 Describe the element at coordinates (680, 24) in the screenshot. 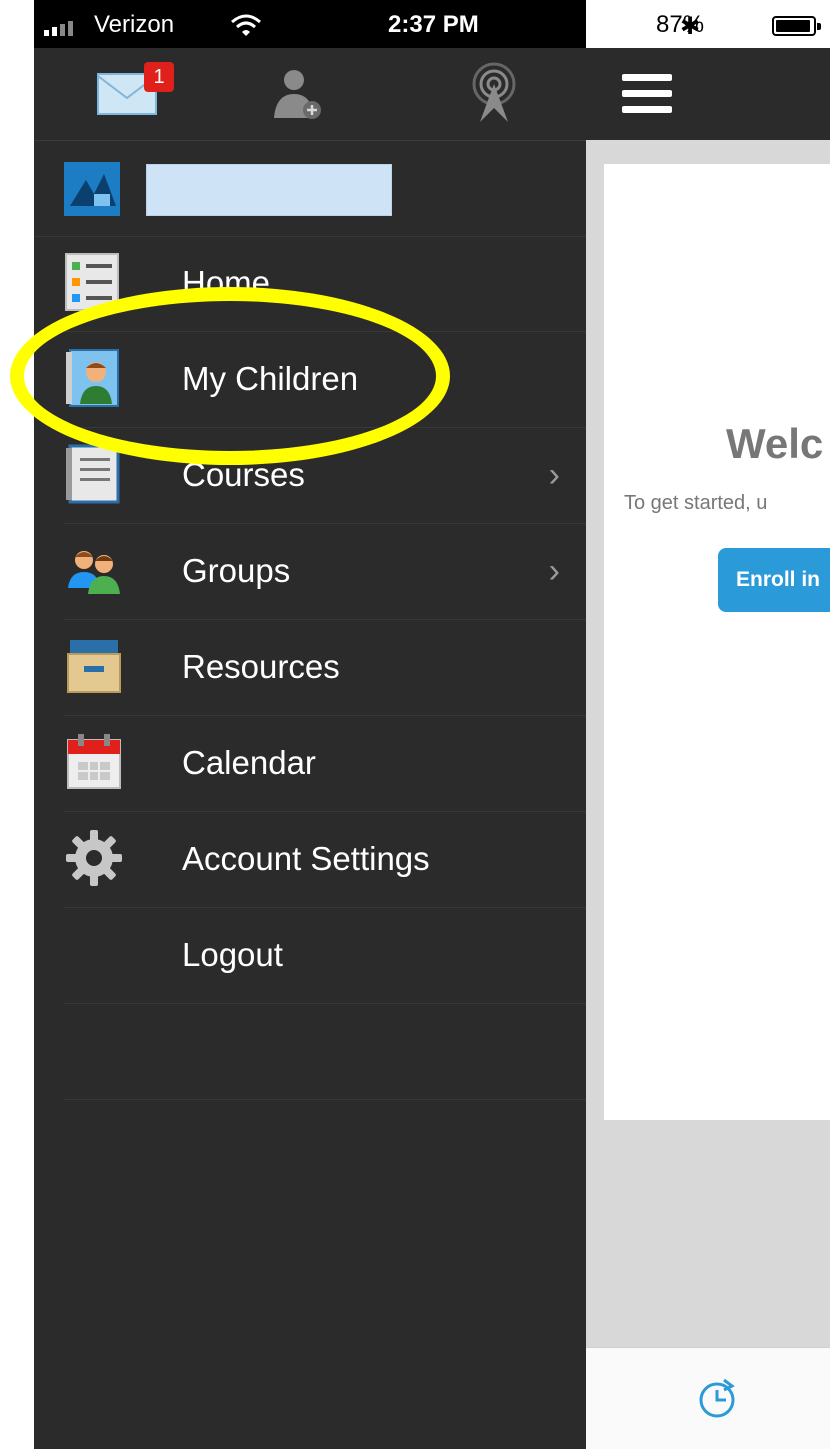

I see `battery-percentage: 87%` at that location.